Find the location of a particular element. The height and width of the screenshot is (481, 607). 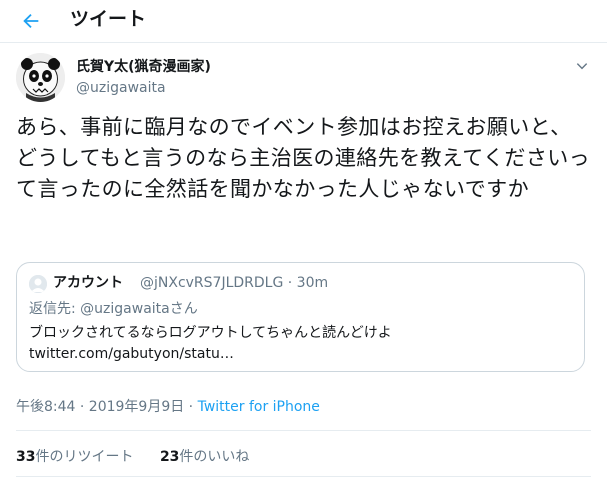

likes-stat: 23件のいいね is located at coordinates (204, 457).